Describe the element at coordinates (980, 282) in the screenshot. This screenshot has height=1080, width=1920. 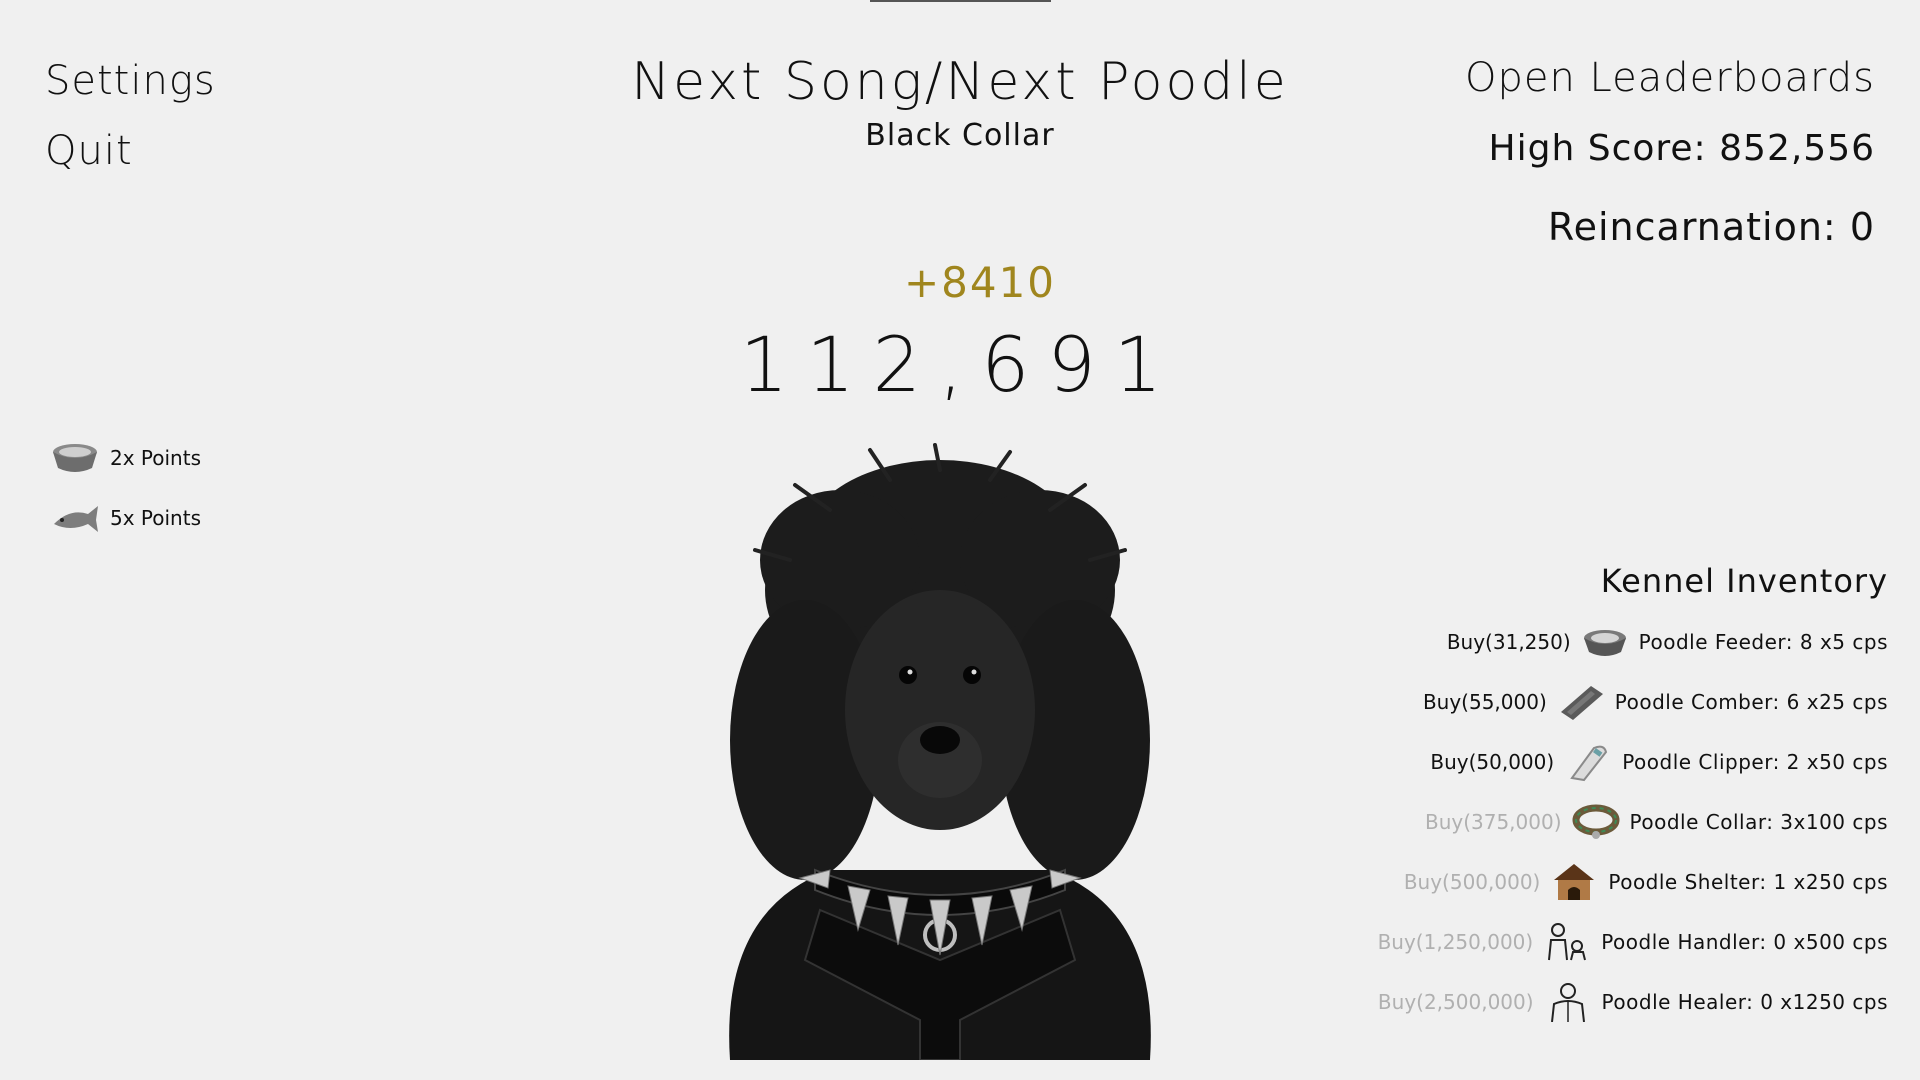
I see `score-gain: +8410` at that location.